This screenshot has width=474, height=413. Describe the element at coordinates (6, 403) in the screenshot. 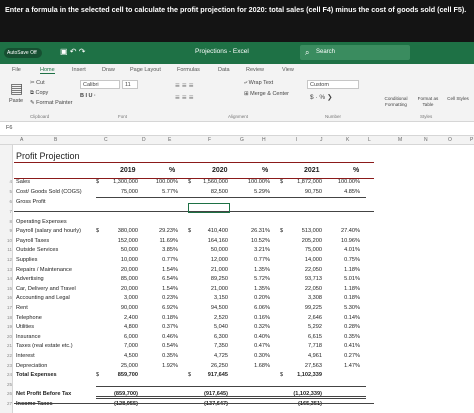

I see `row-number: 27` at that location.